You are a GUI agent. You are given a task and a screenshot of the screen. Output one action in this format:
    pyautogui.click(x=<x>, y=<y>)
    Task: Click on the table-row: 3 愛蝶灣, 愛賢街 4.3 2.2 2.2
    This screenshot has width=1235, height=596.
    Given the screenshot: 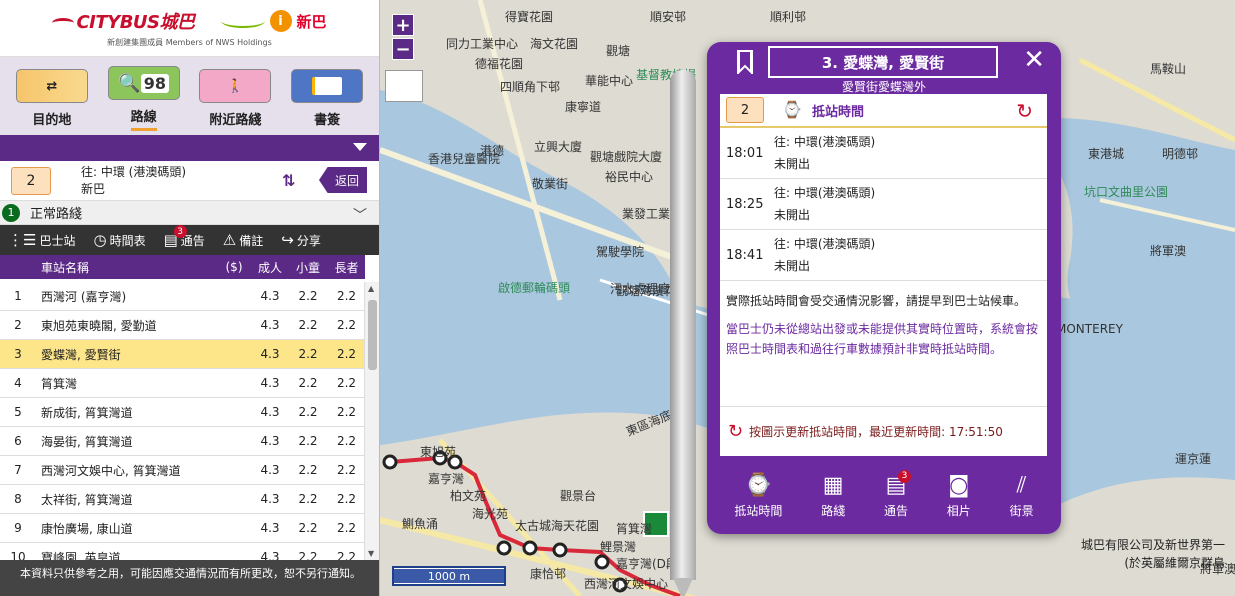 What is the action you would take?
    pyautogui.click(x=182, y=354)
    